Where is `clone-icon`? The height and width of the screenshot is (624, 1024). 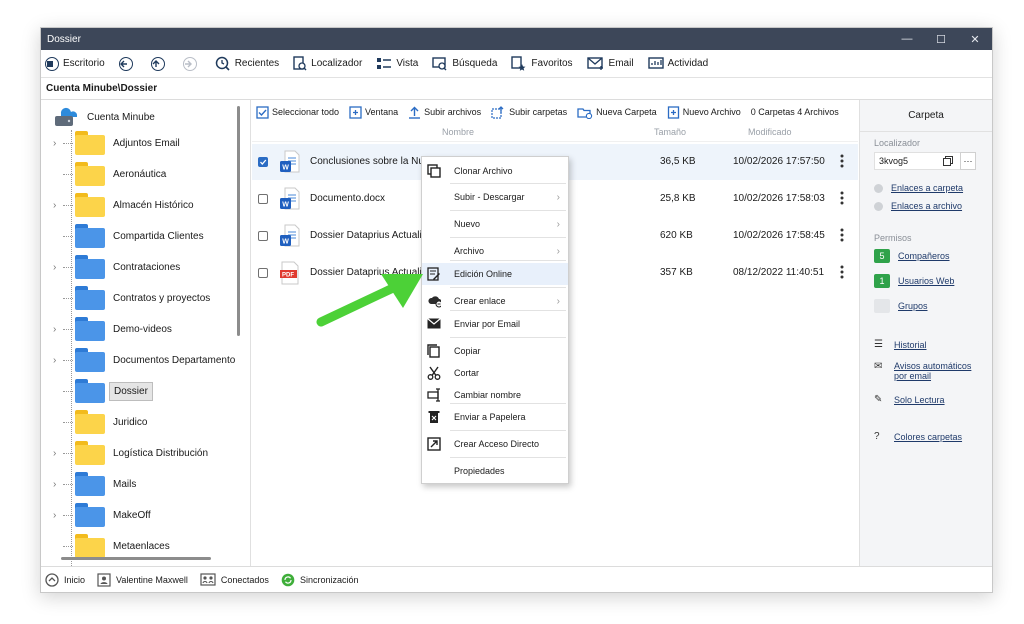
clone-icon is located at coordinates (434, 171).